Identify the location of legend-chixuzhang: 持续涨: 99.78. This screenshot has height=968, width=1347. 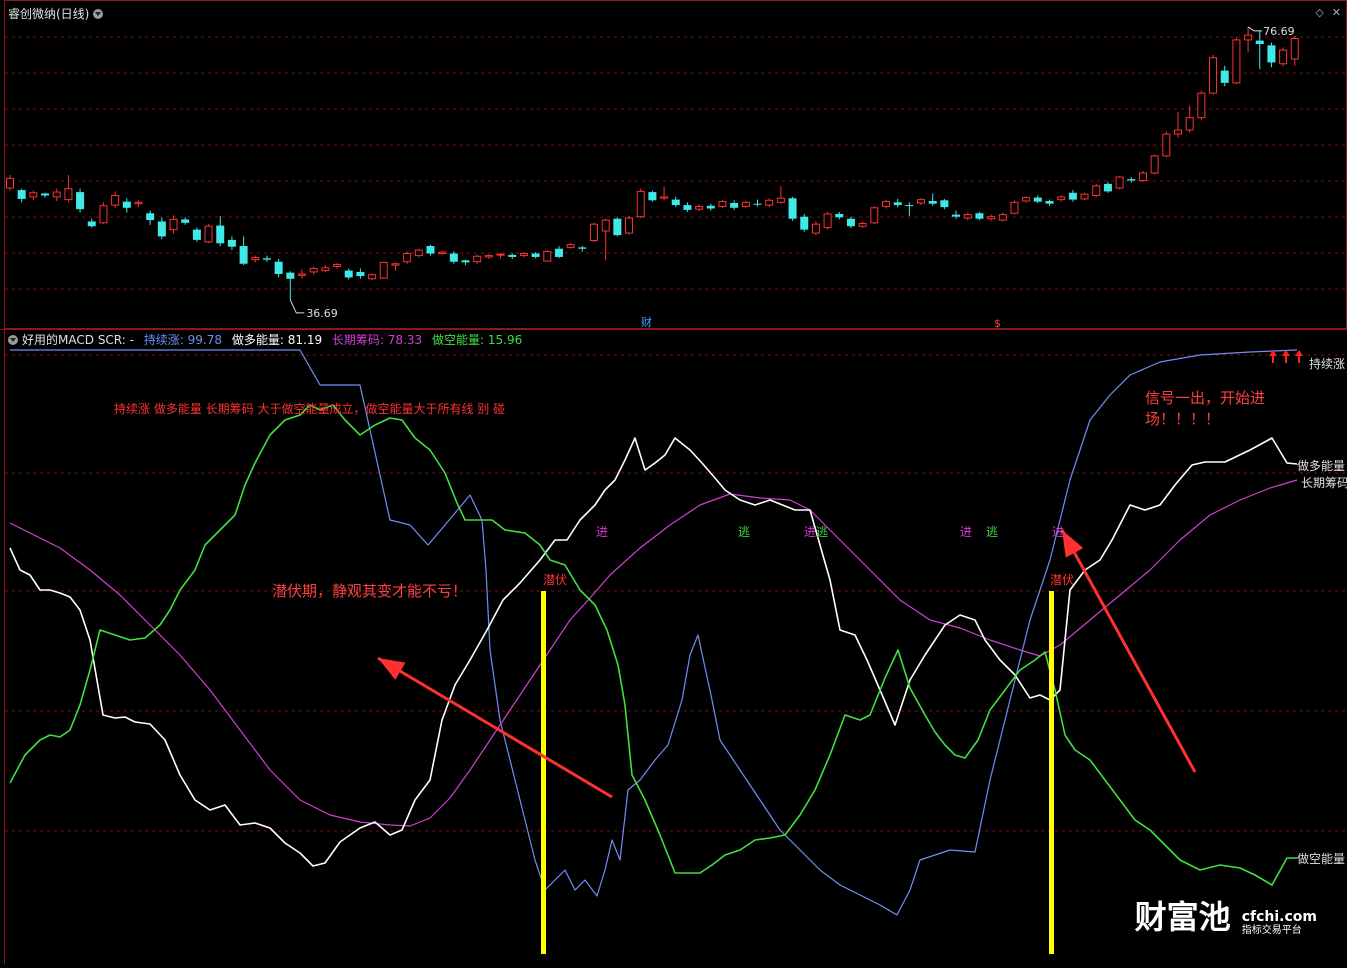
(183, 340).